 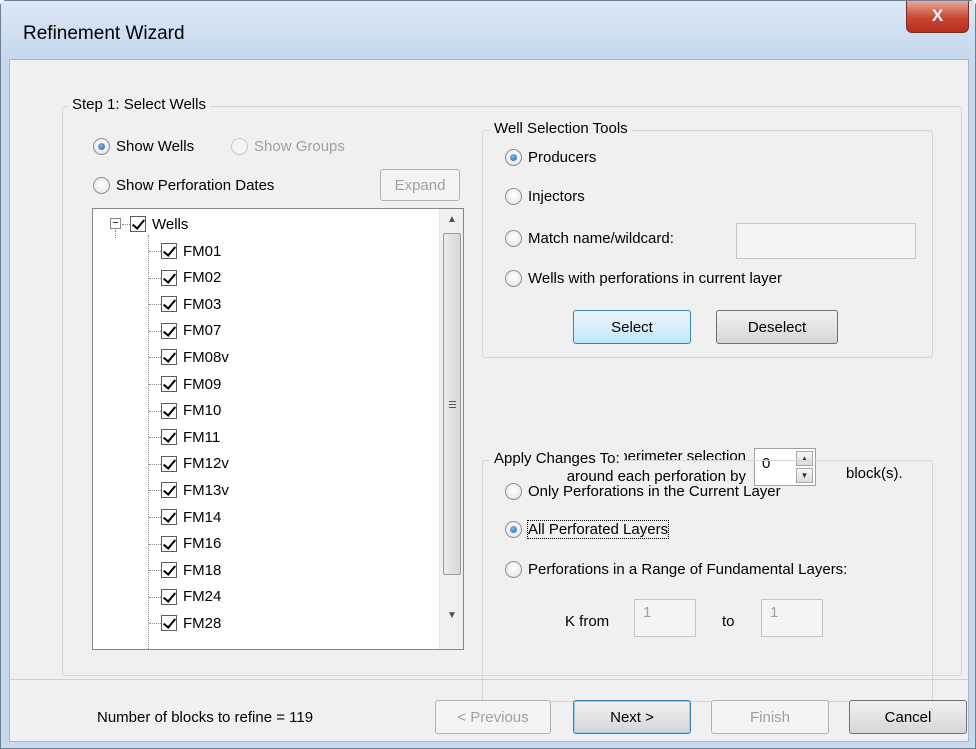 I want to click on wells-with-perfs-radio: Wells with perforations in current layer, so click(x=643, y=278).